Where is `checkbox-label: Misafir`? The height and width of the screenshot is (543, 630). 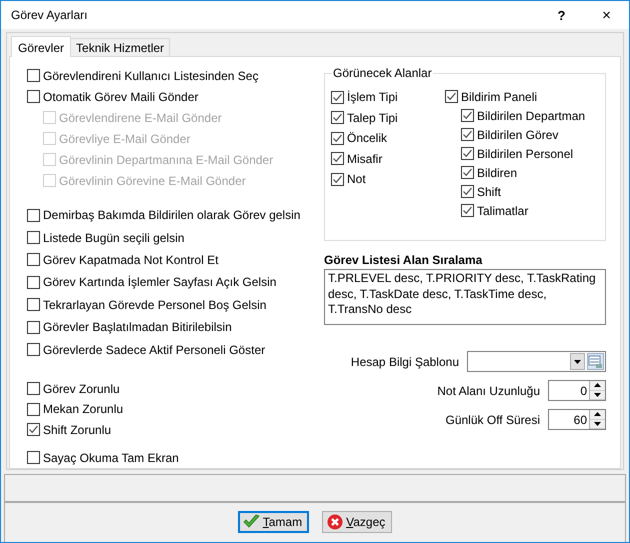
checkbox-label: Misafir is located at coordinates (364, 159).